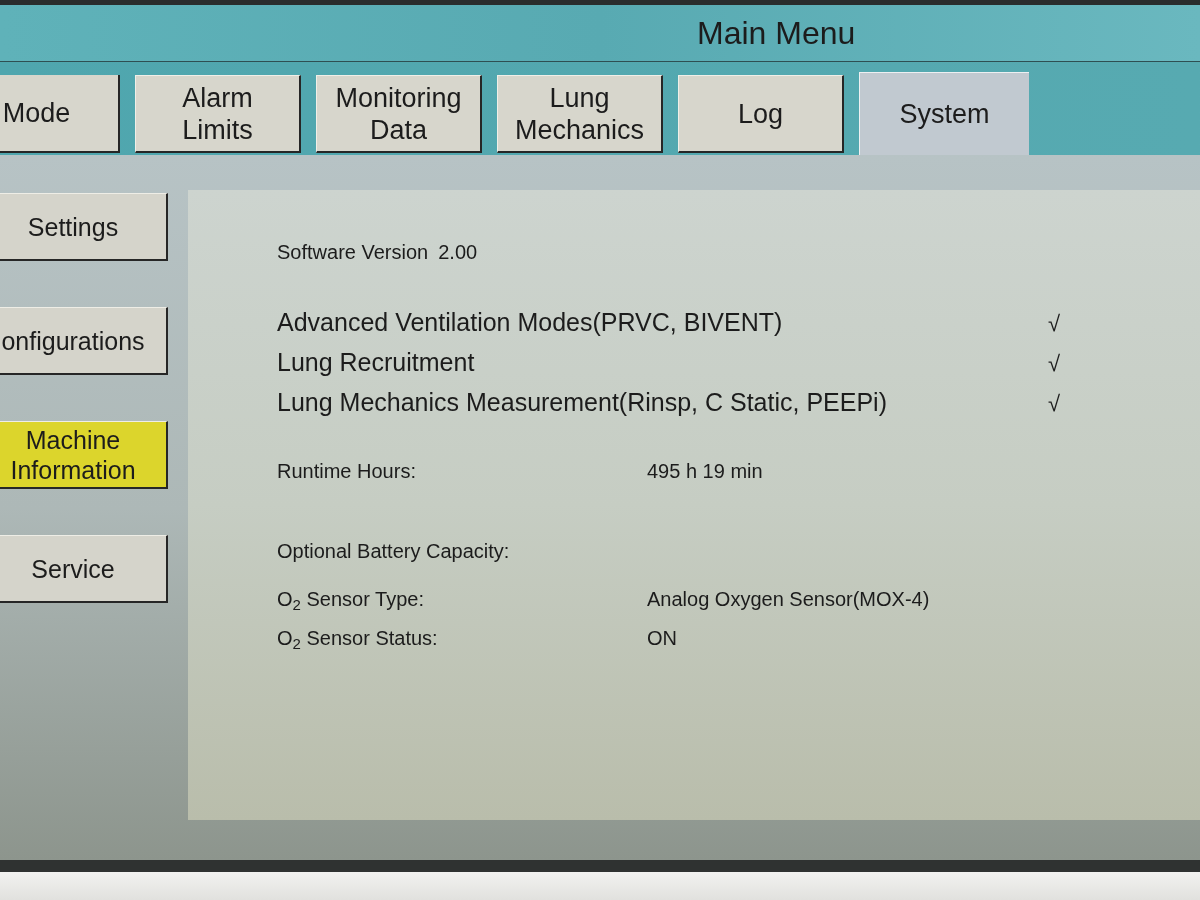  I want to click on menu-tab: Lung Mechanics, so click(580, 114).